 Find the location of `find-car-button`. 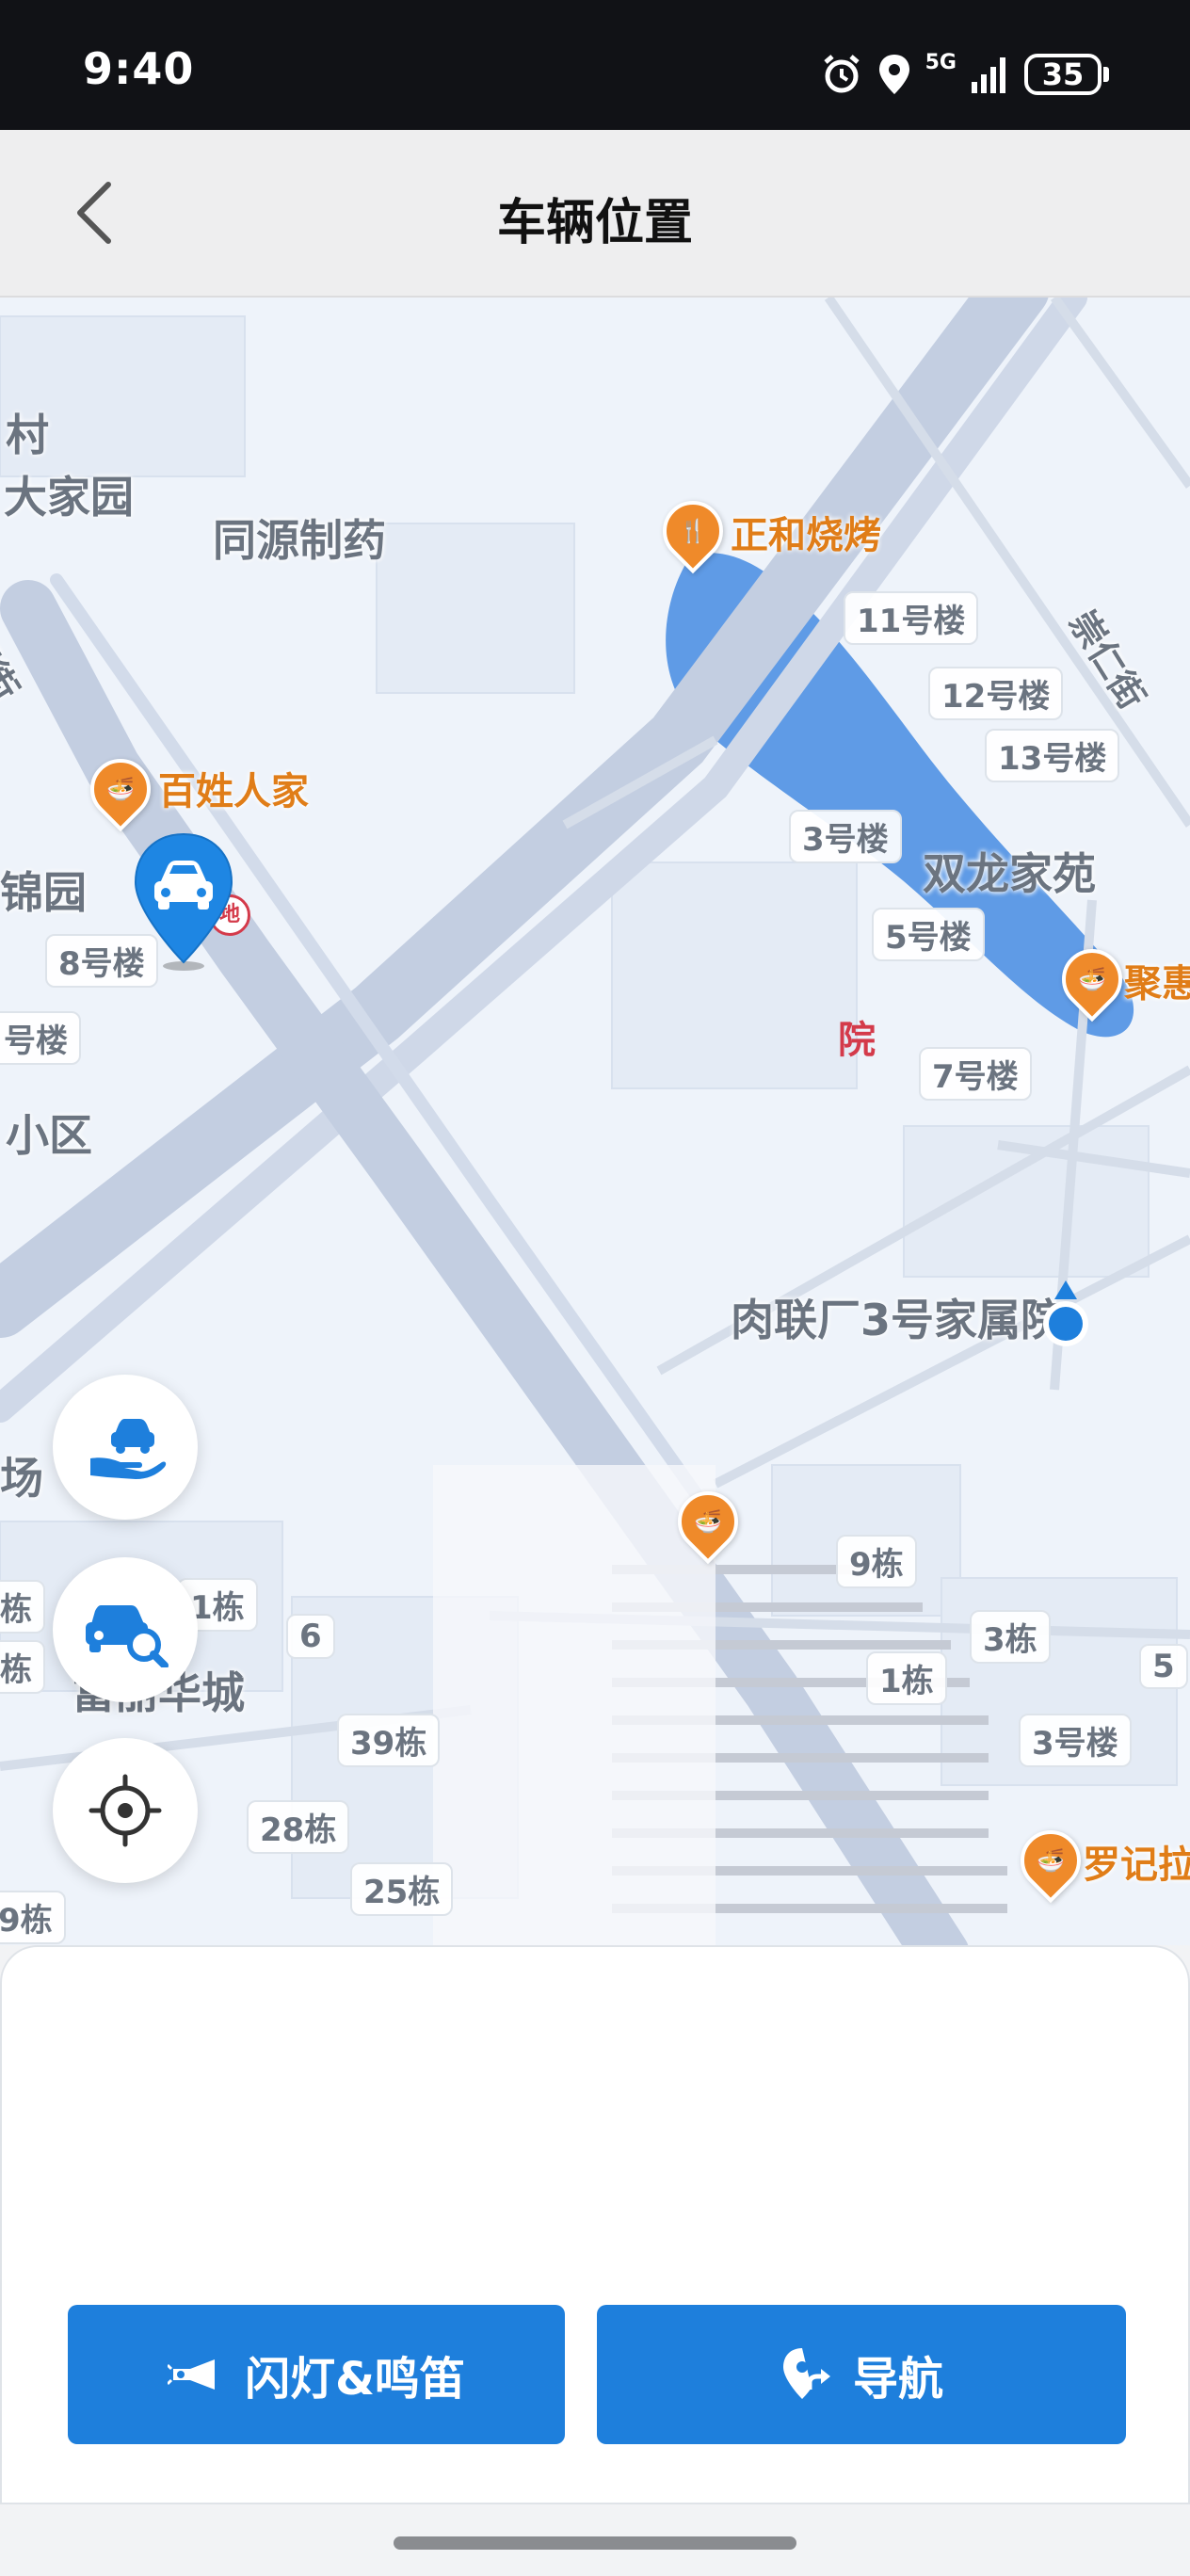

find-car-button is located at coordinates (125, 1629).